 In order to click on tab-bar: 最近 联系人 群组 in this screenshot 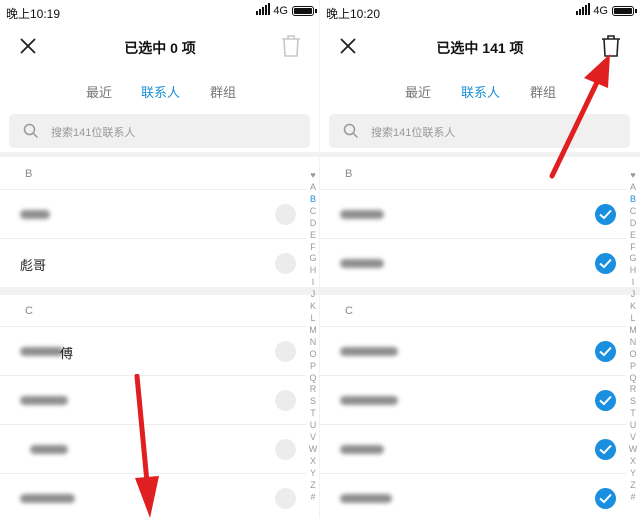, I will do `click(160, 91)`.